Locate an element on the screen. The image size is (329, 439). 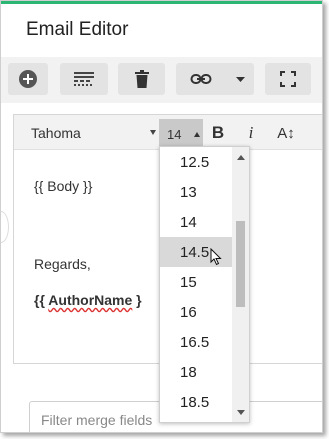
format-bar: Tahoma 14 B i A↕ is located at coordinates (168, 132).